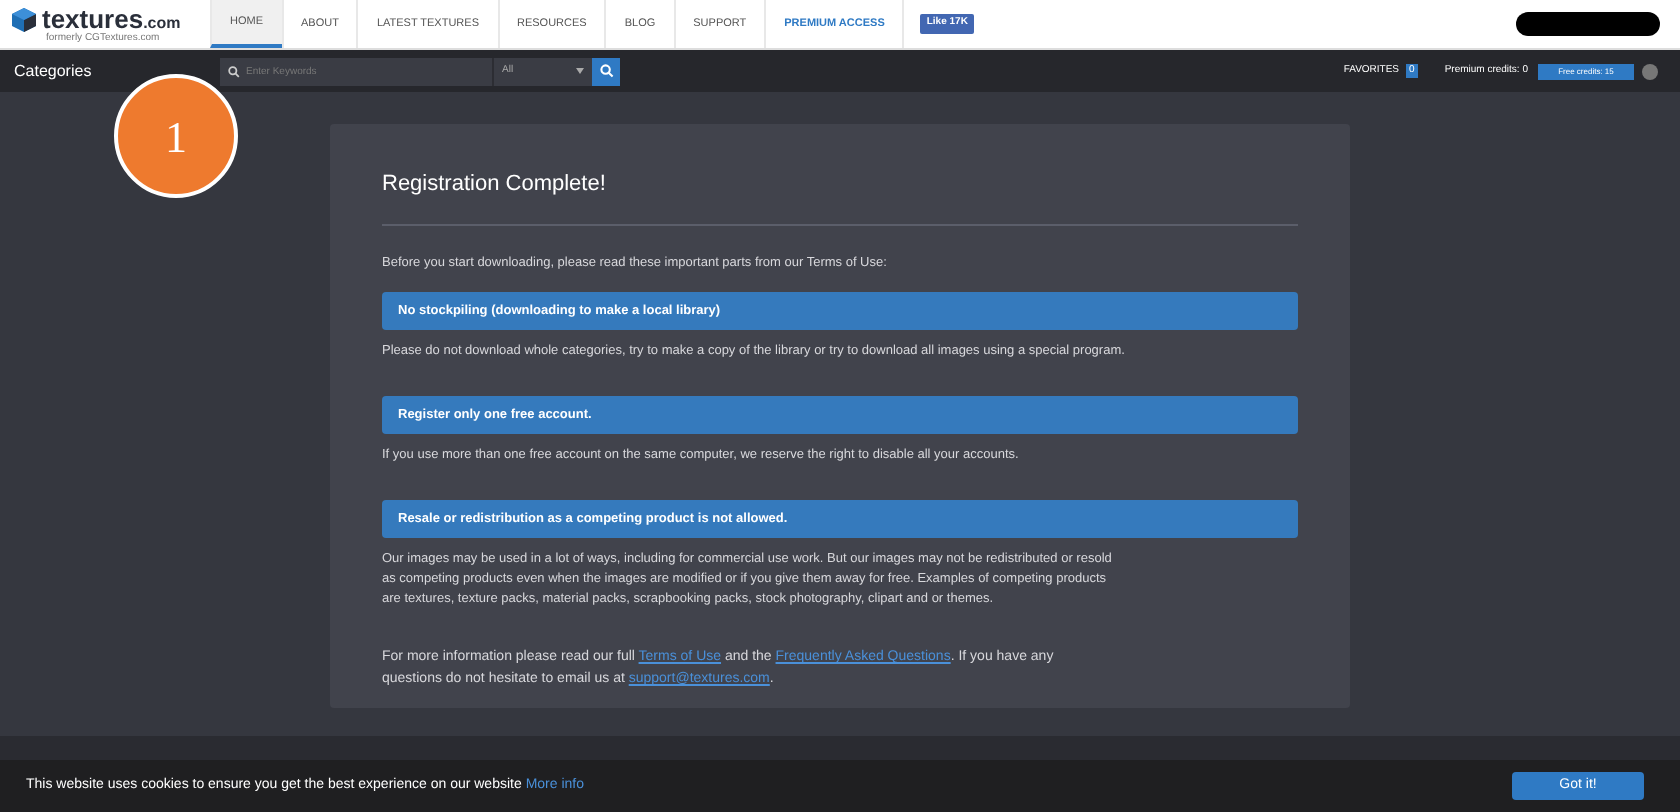 The image size is (1680, 812). I want to click on callout-marker: 1, so click(176, 136).